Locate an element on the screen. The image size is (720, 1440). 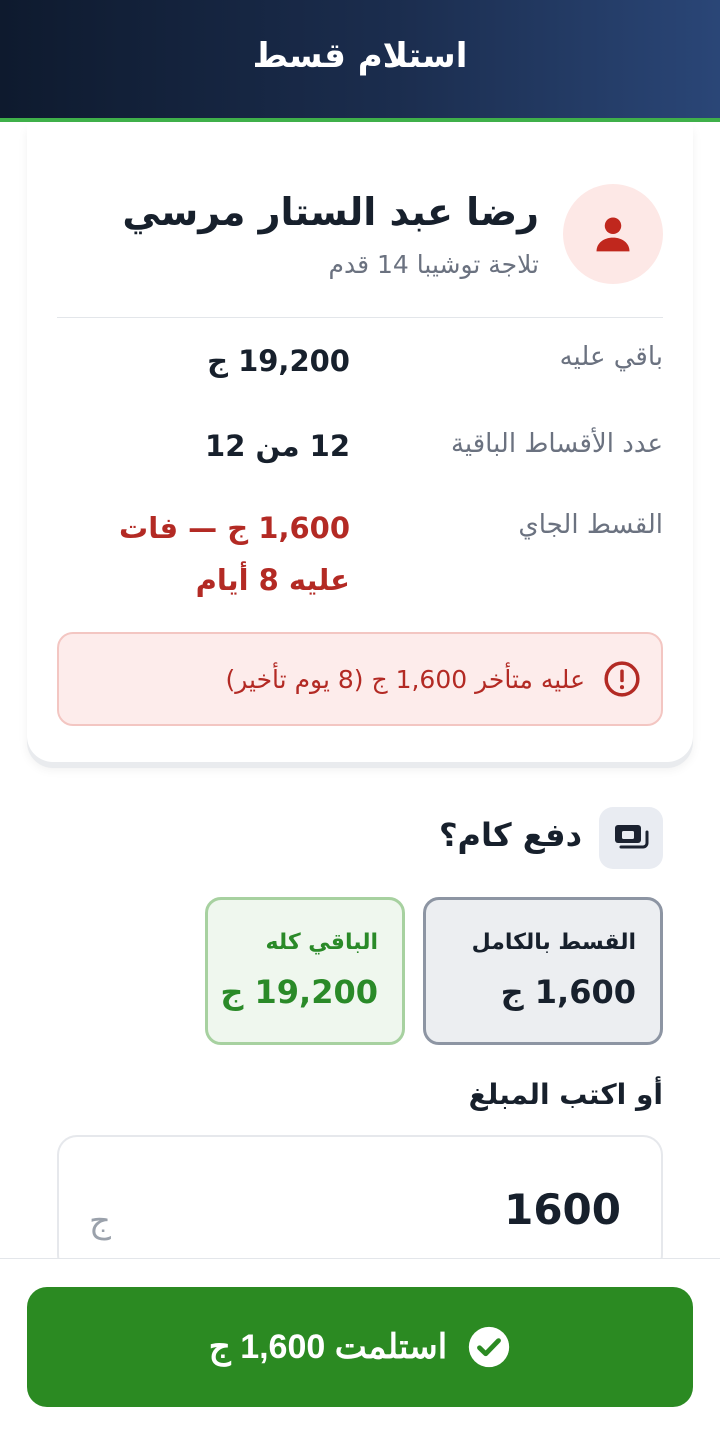
amount-input is located at coordinates (411, 1209).